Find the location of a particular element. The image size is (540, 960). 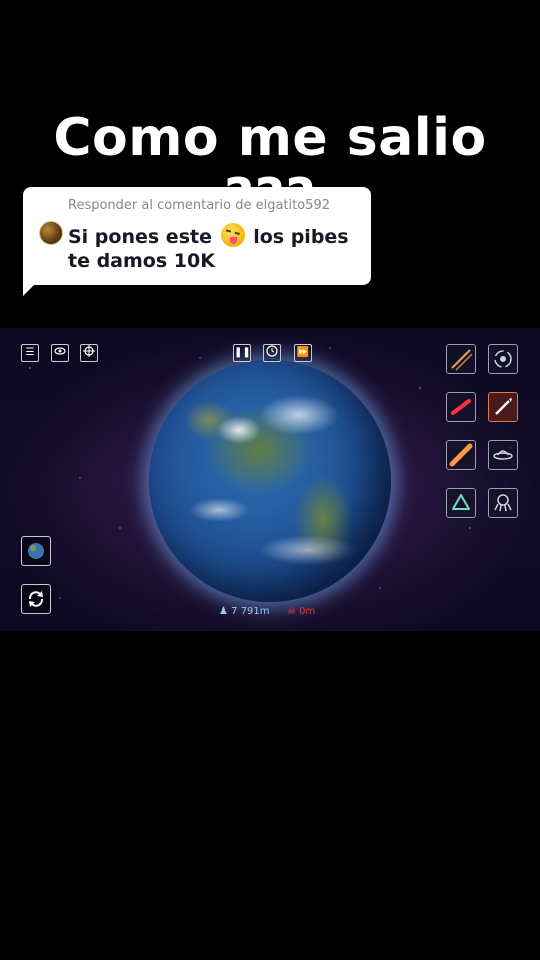

meteor-icon is located at coordinates (461, 455).